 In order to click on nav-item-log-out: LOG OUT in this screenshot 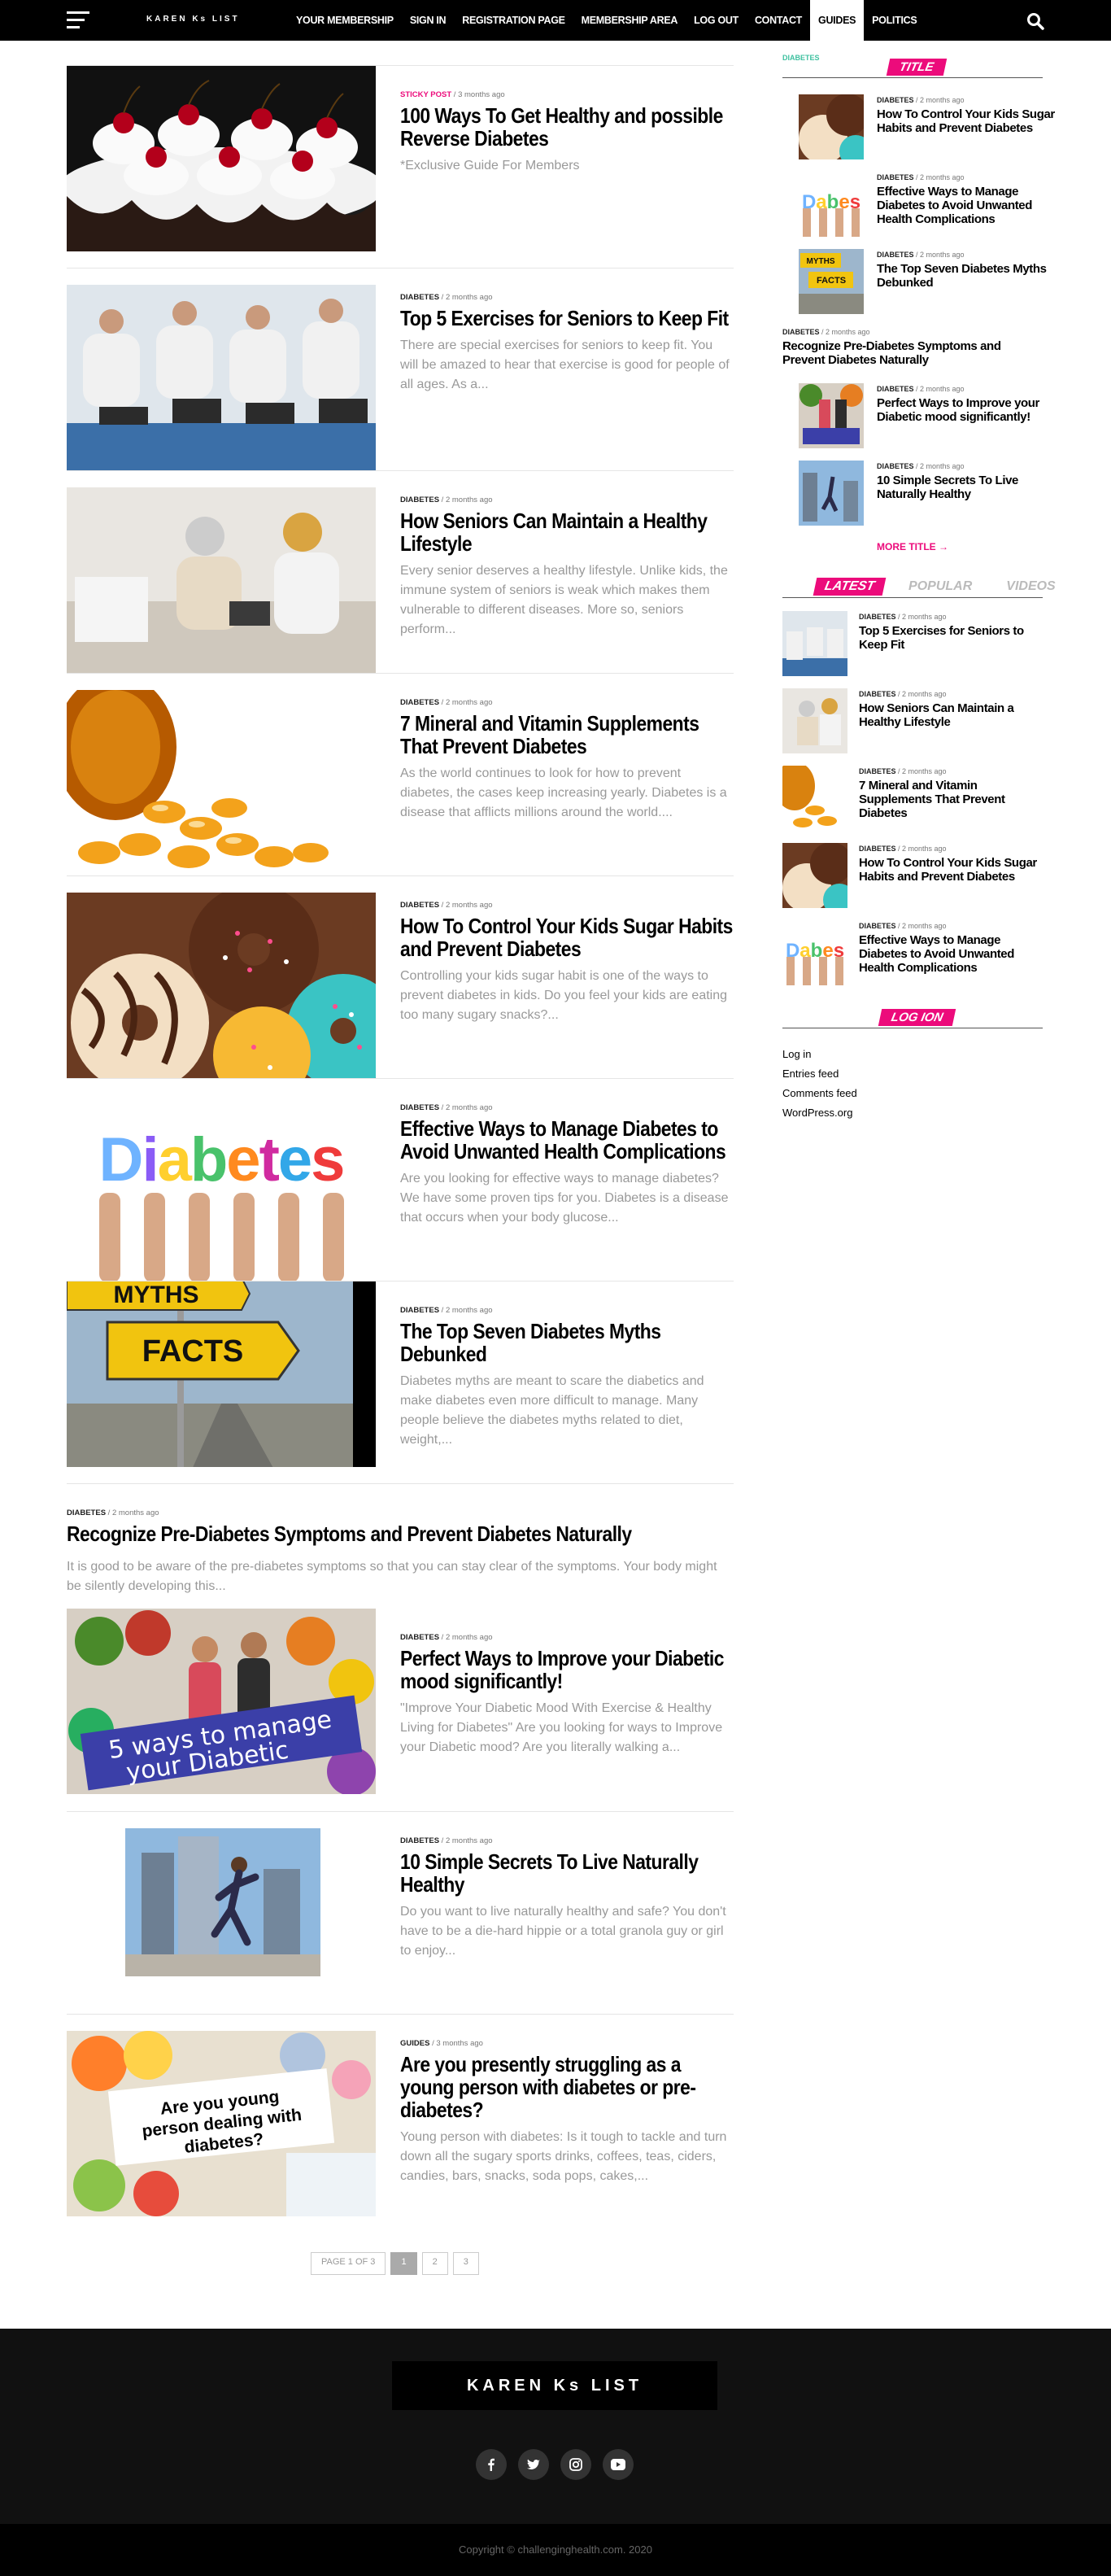, I will do `click(716, 20)`.